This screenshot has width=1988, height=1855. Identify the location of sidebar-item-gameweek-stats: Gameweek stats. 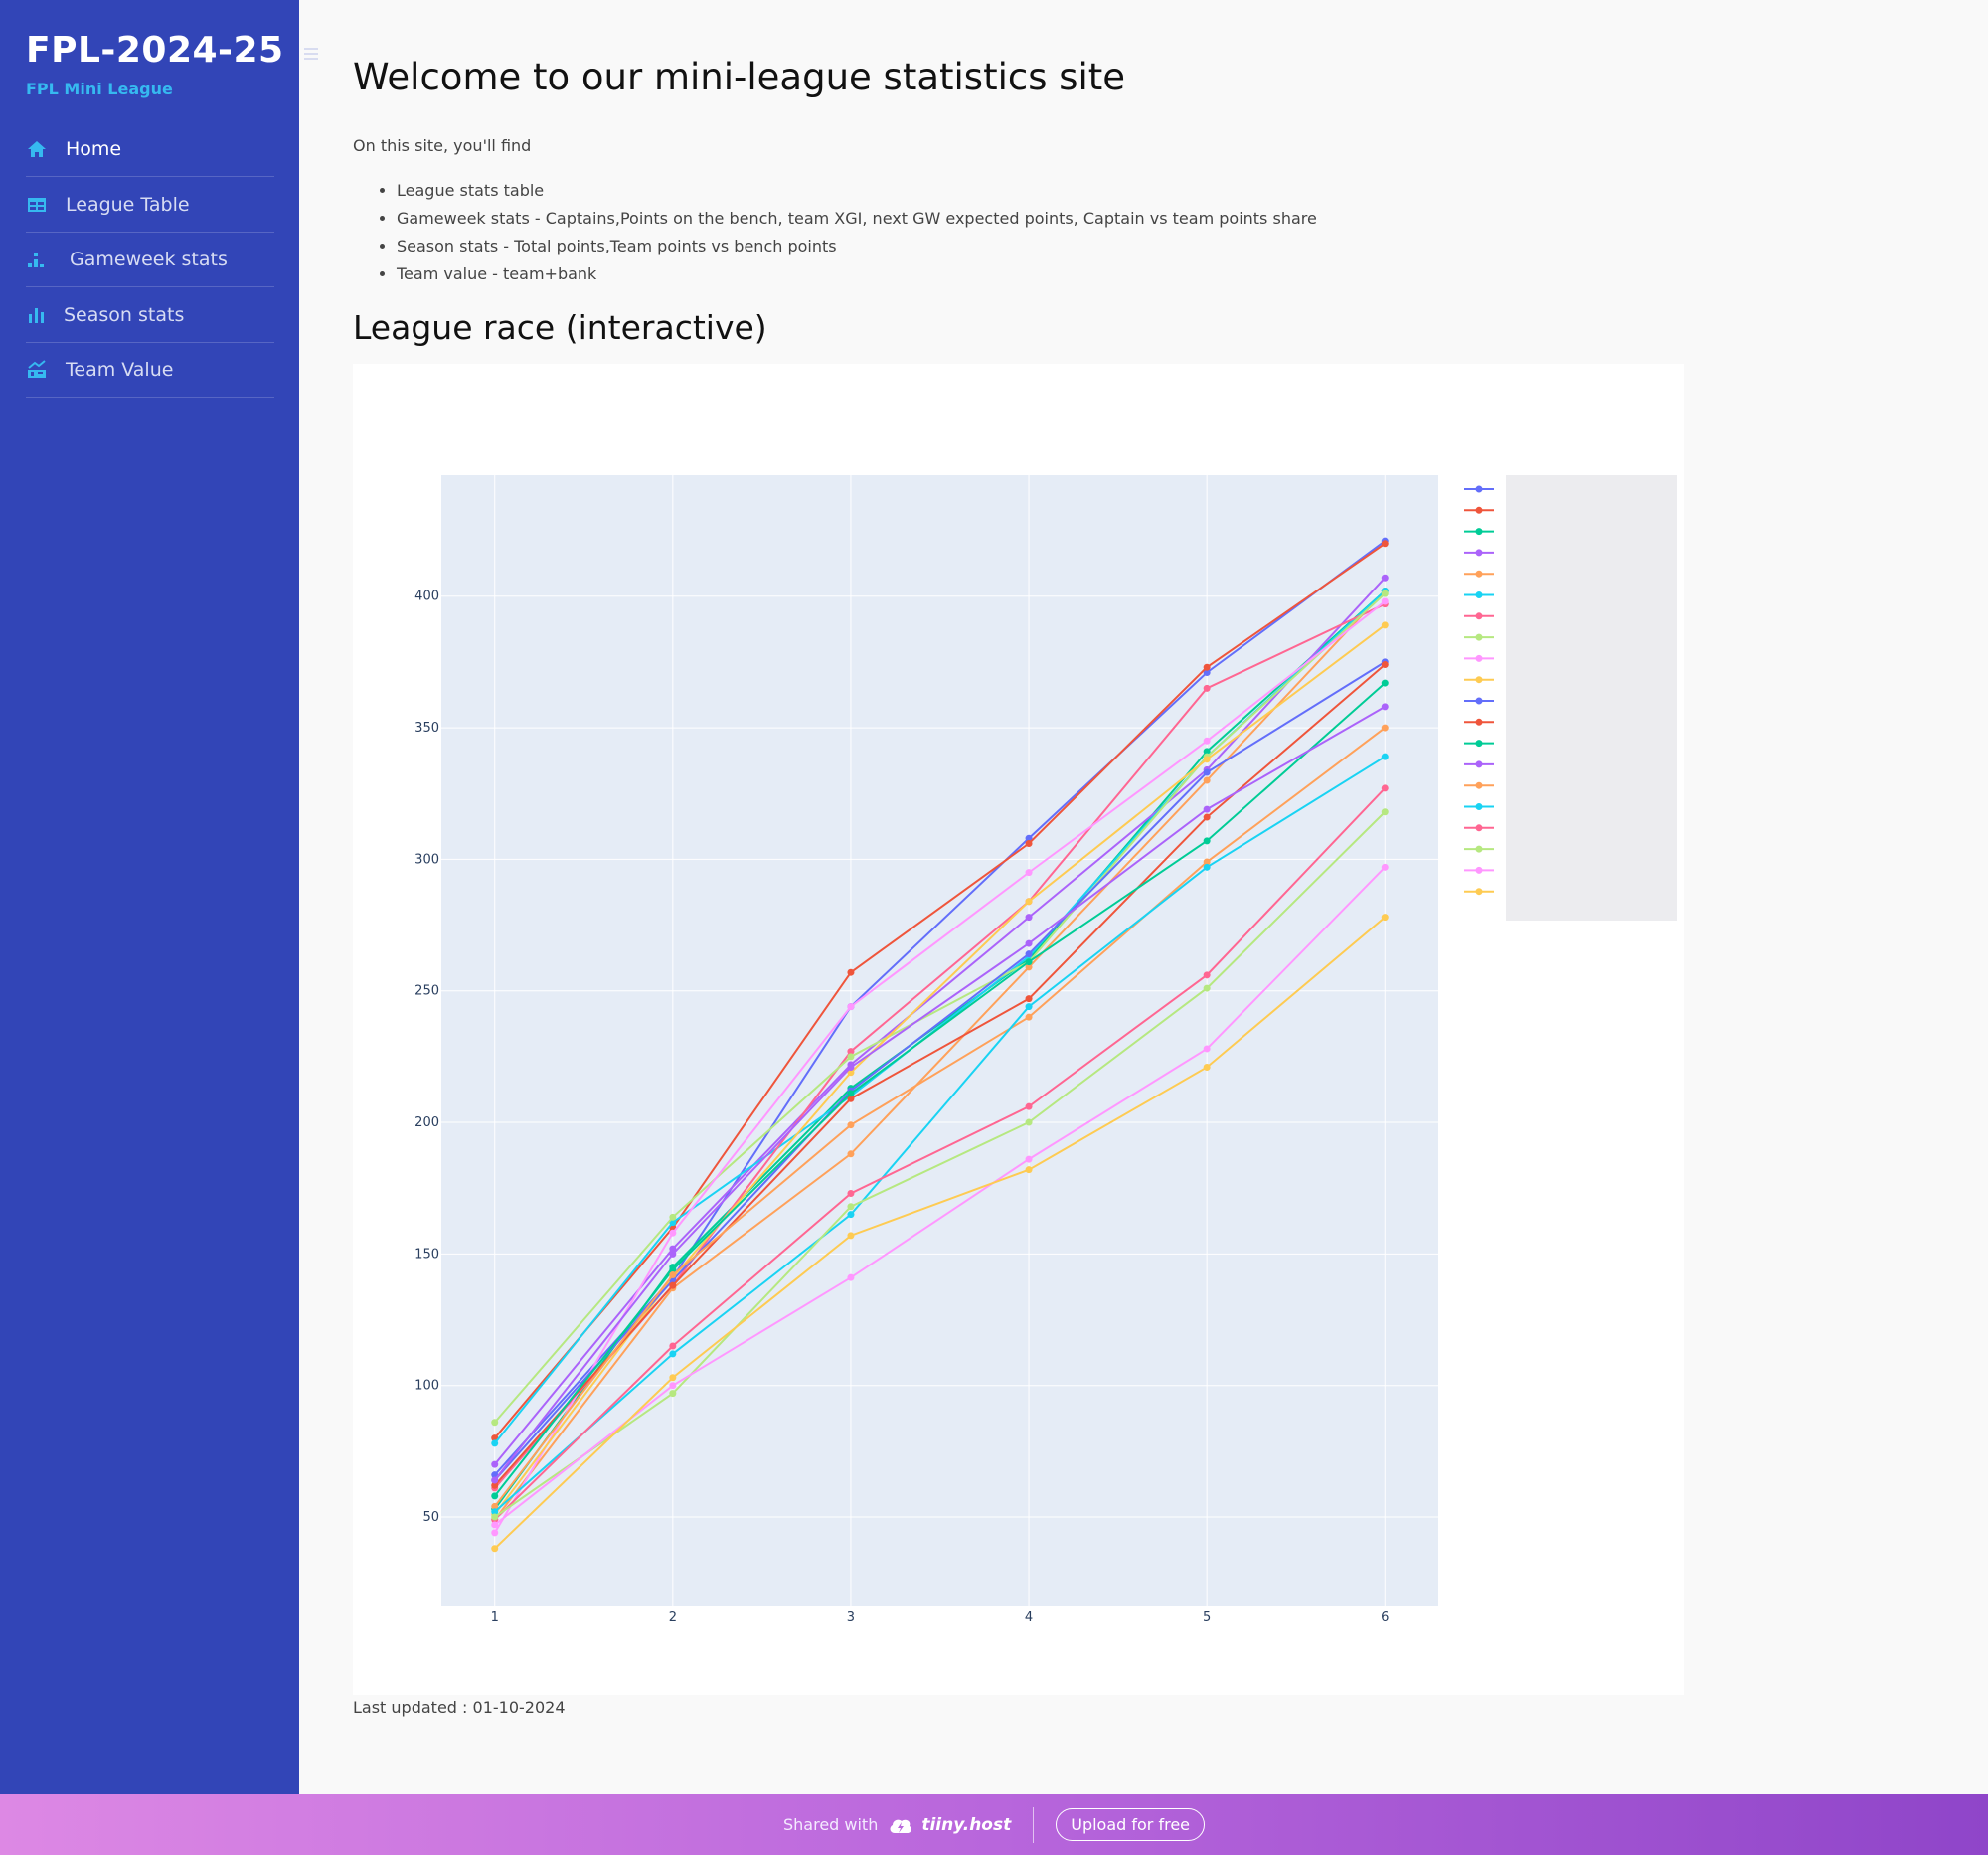
(150, 259).